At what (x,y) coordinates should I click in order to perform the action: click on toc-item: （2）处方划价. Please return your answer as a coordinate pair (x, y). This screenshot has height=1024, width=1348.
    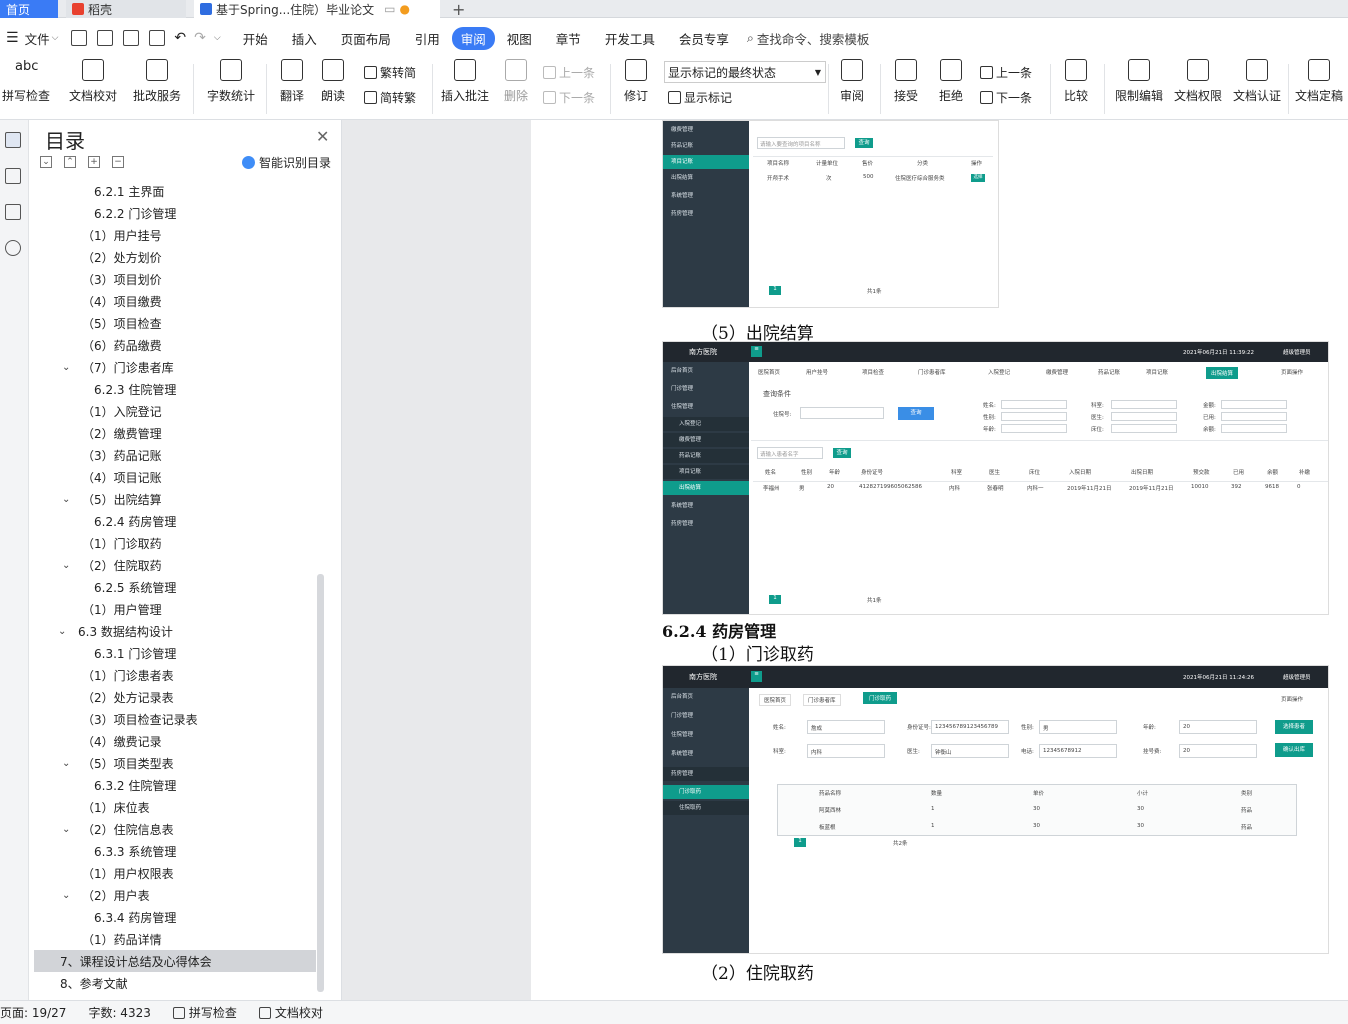
    Looking at the image, I should click on (175, 257).